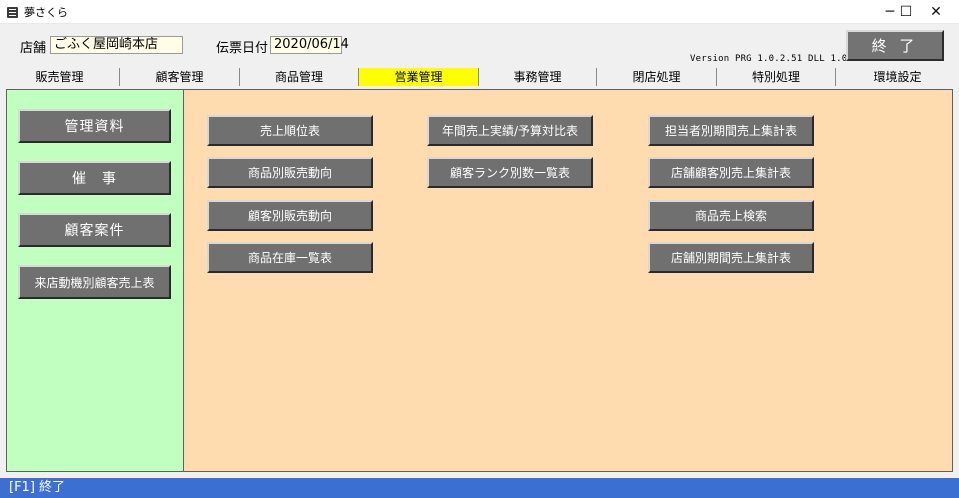 Image resolution: width=959 pixels, height=498 pixels. Describe the element at coordinates (290, 172) in the screenshot. I see `product-sales-trend-button: 商品別販売動向` at that location.